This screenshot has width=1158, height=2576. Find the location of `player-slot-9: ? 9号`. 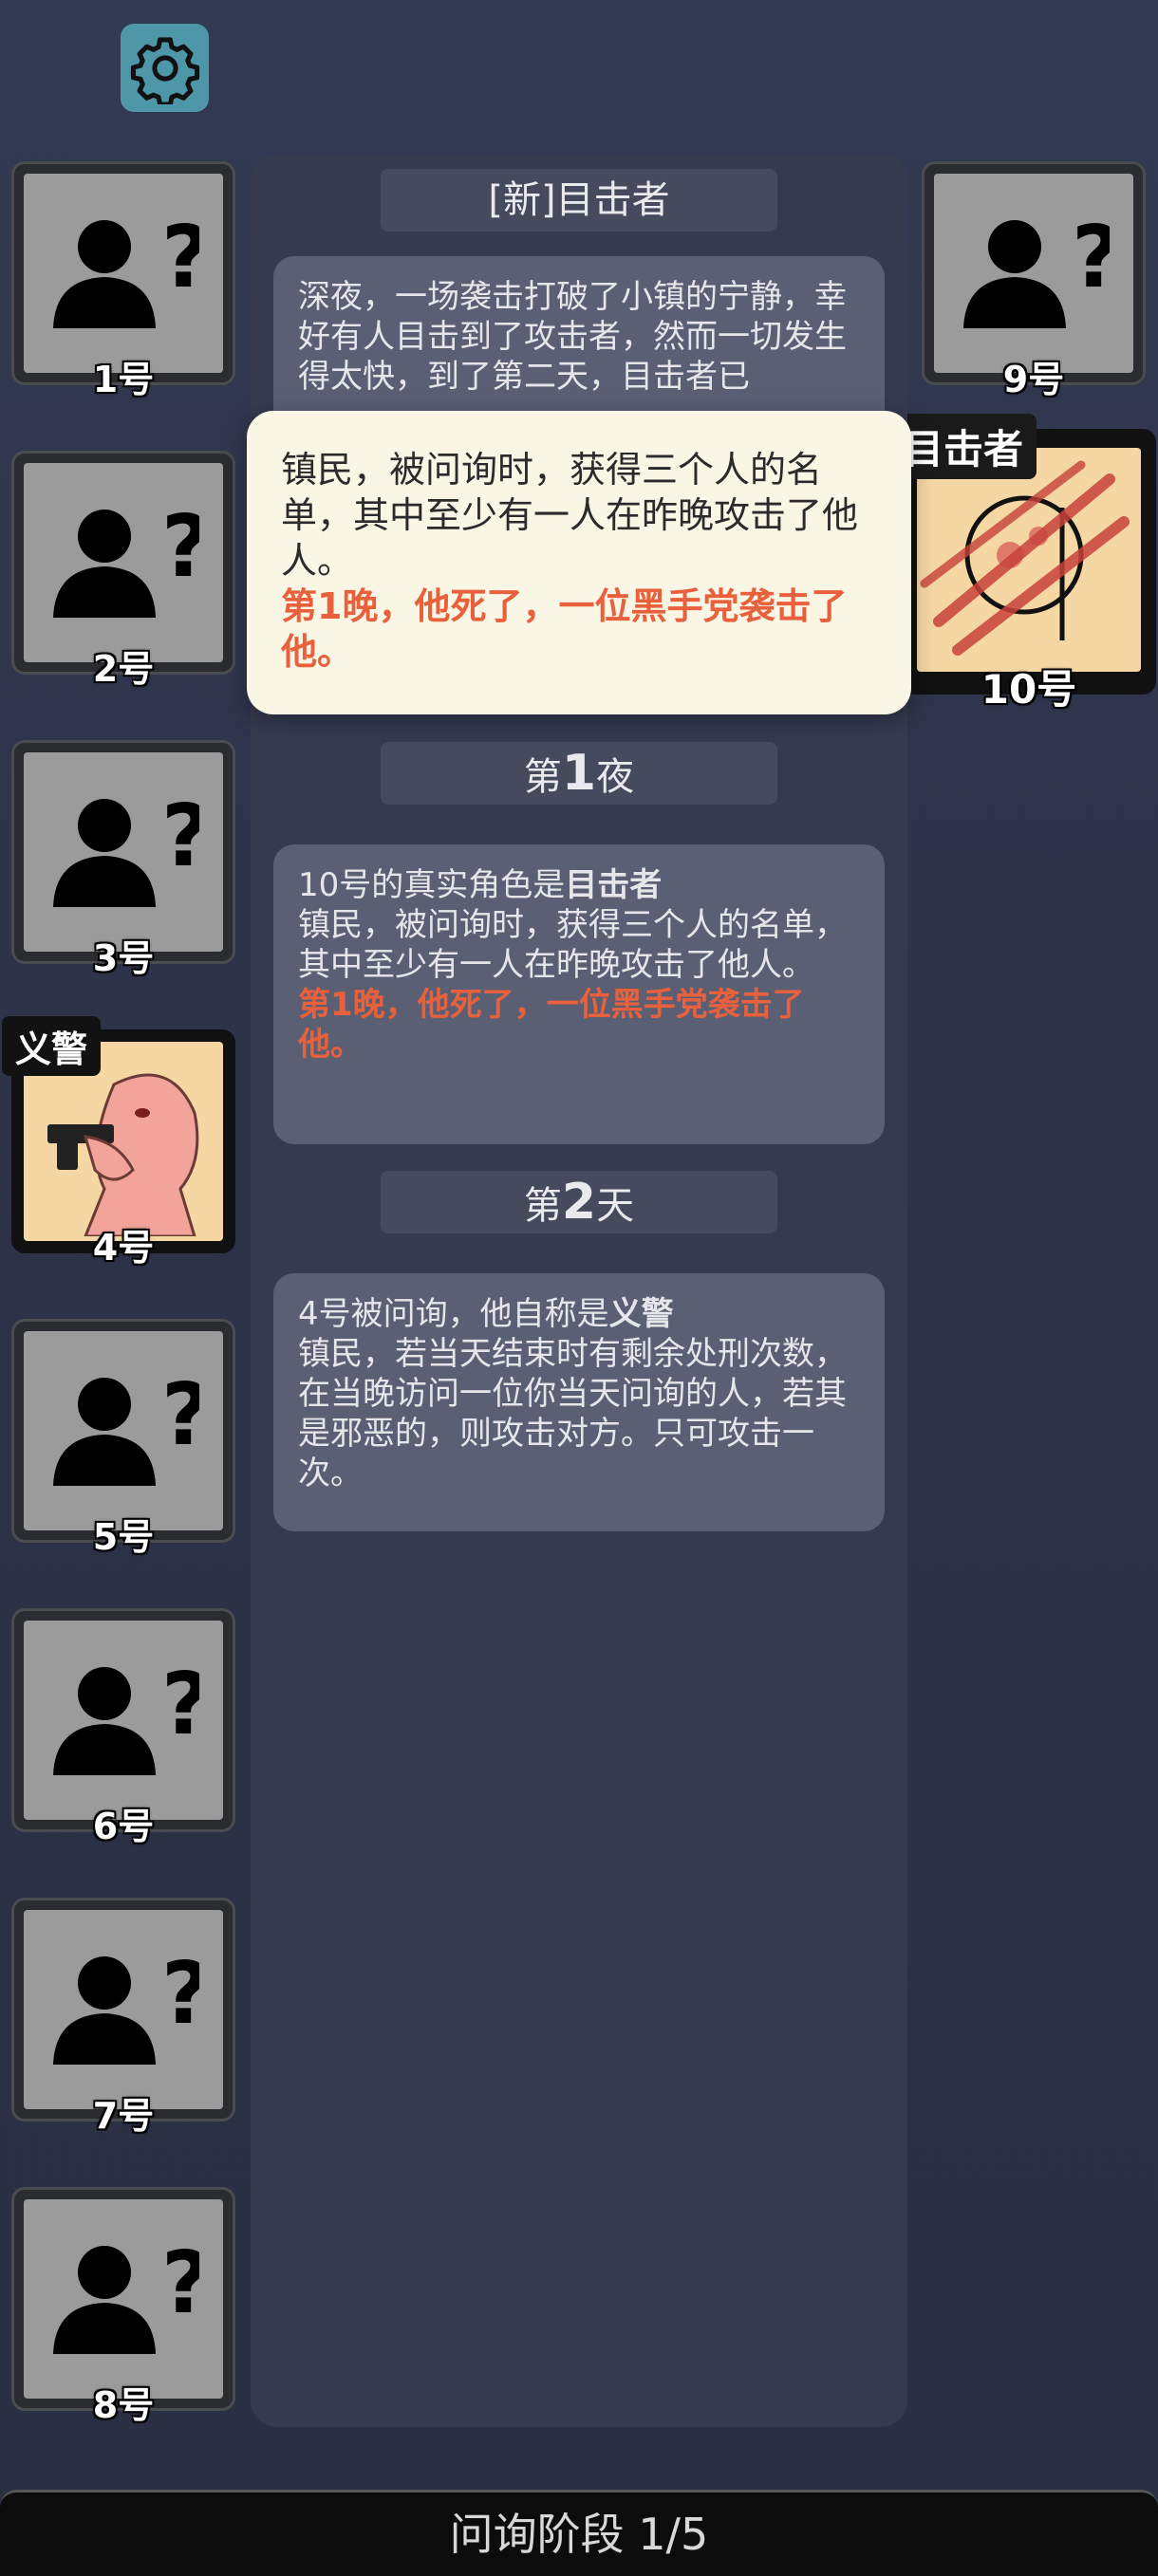

player-slot-9: ? 9号 is located at coordinates (1034, 280).